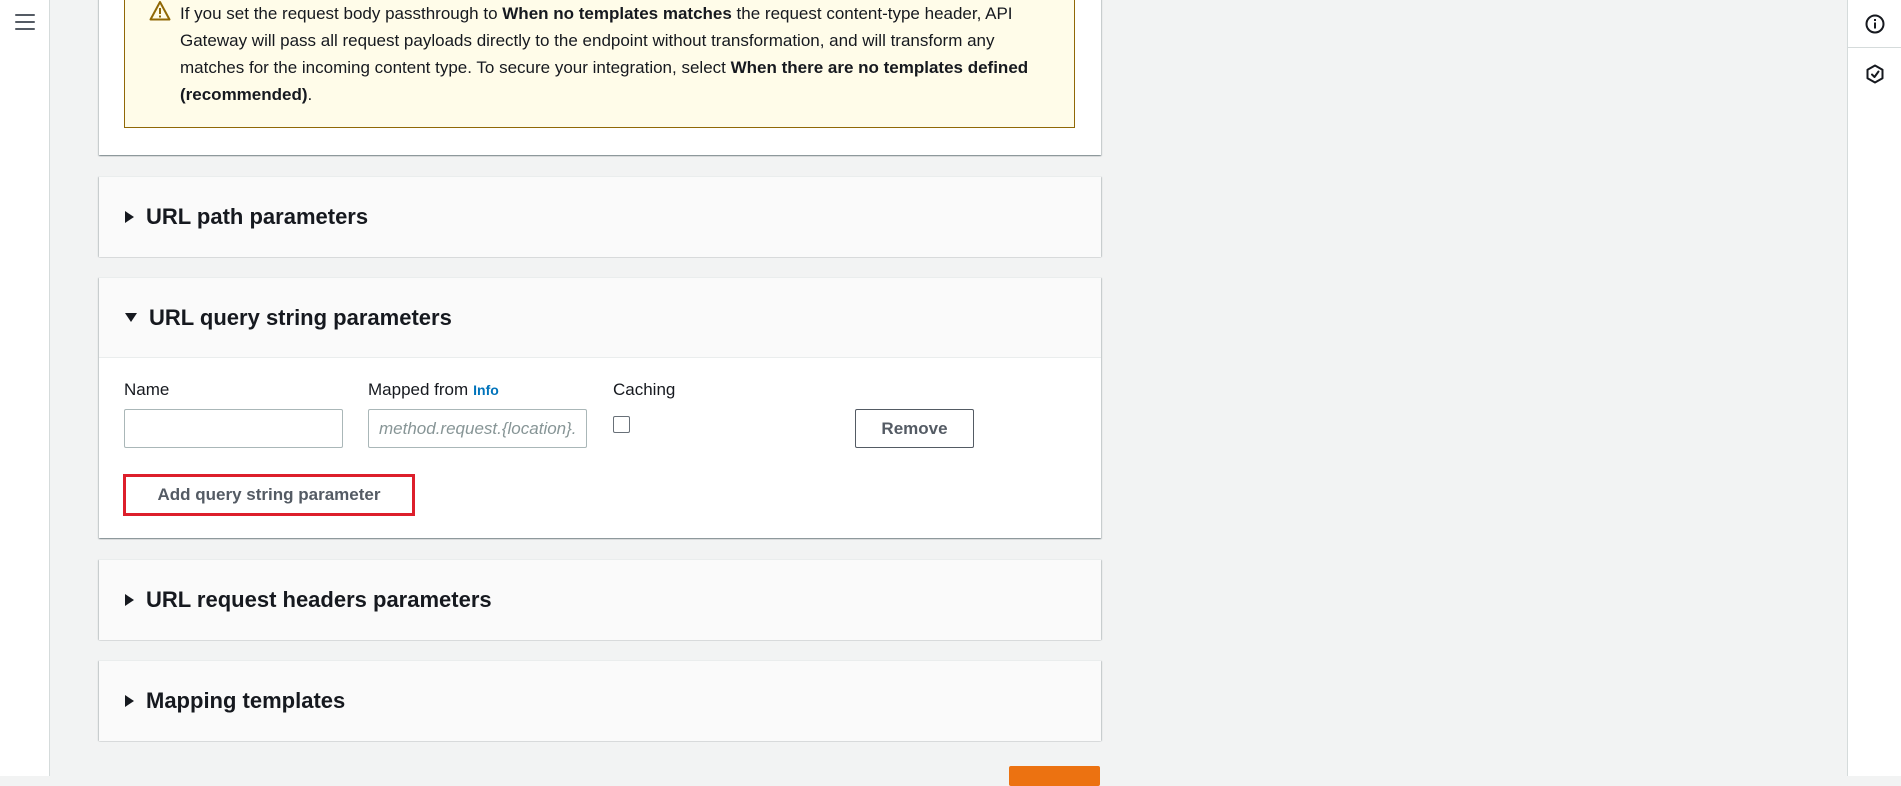  I want to click on url-request-headers-parameters-section: URL request headers parameters, so click(600, 599).